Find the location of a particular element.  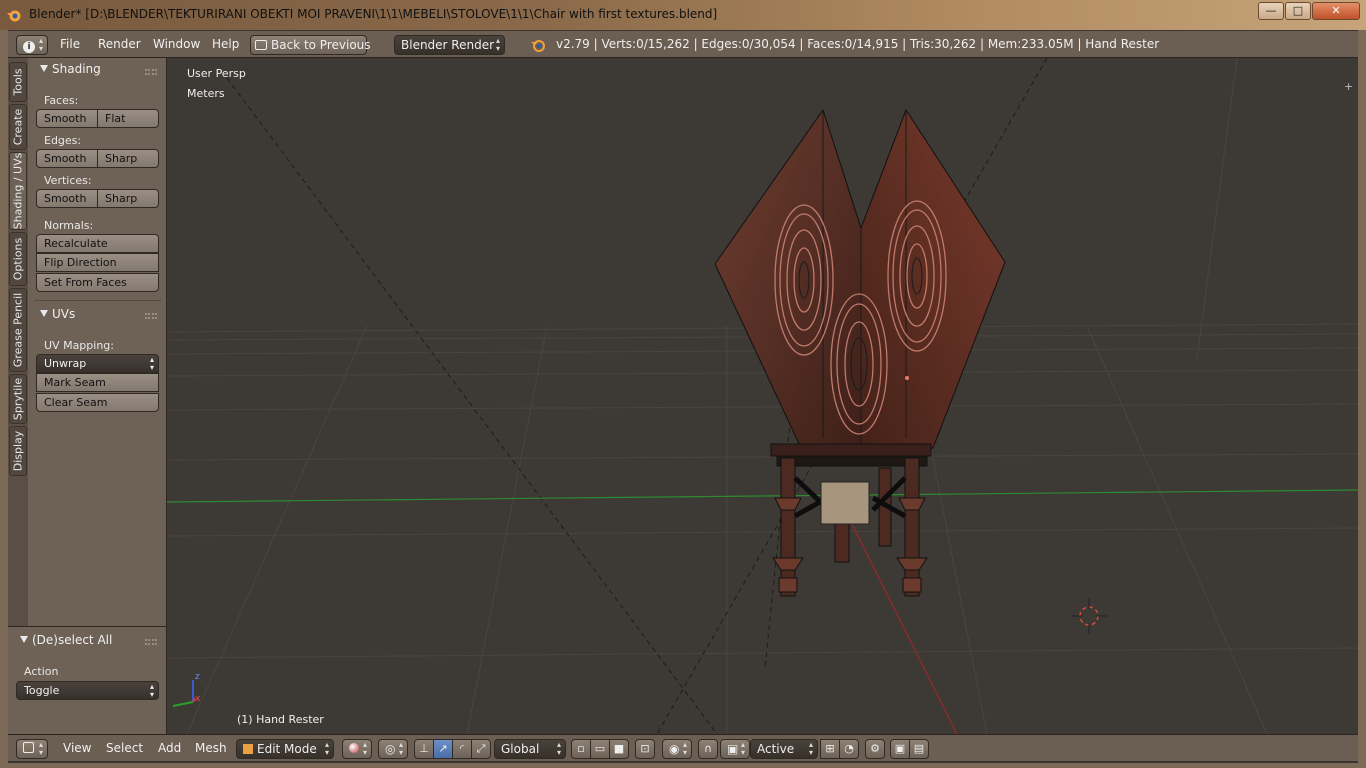

transform-orientation-select: Global ▴ ▾ is located at coordinates (530, 749).